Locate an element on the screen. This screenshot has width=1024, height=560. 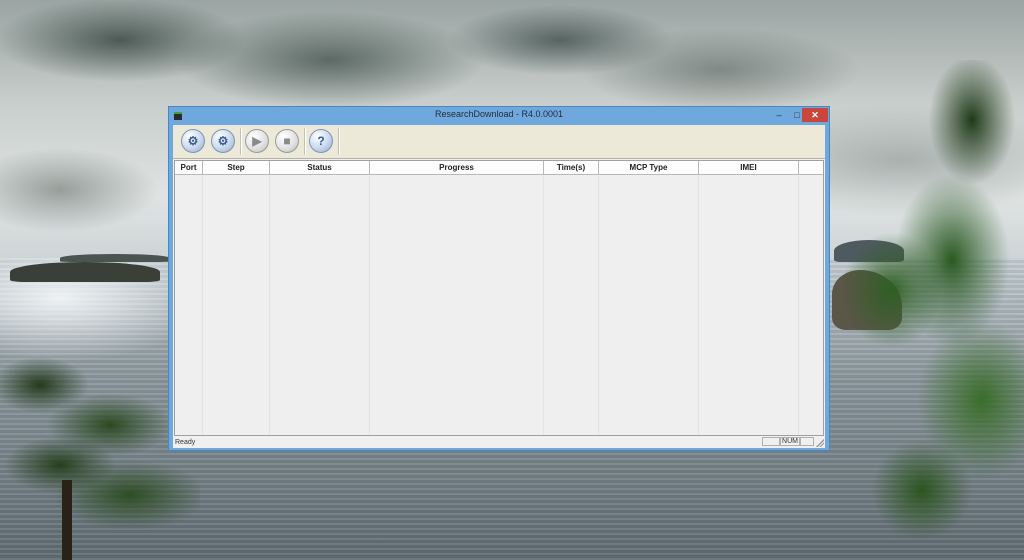
gears-icon: ⚙ is located at coordinates (223, 141).